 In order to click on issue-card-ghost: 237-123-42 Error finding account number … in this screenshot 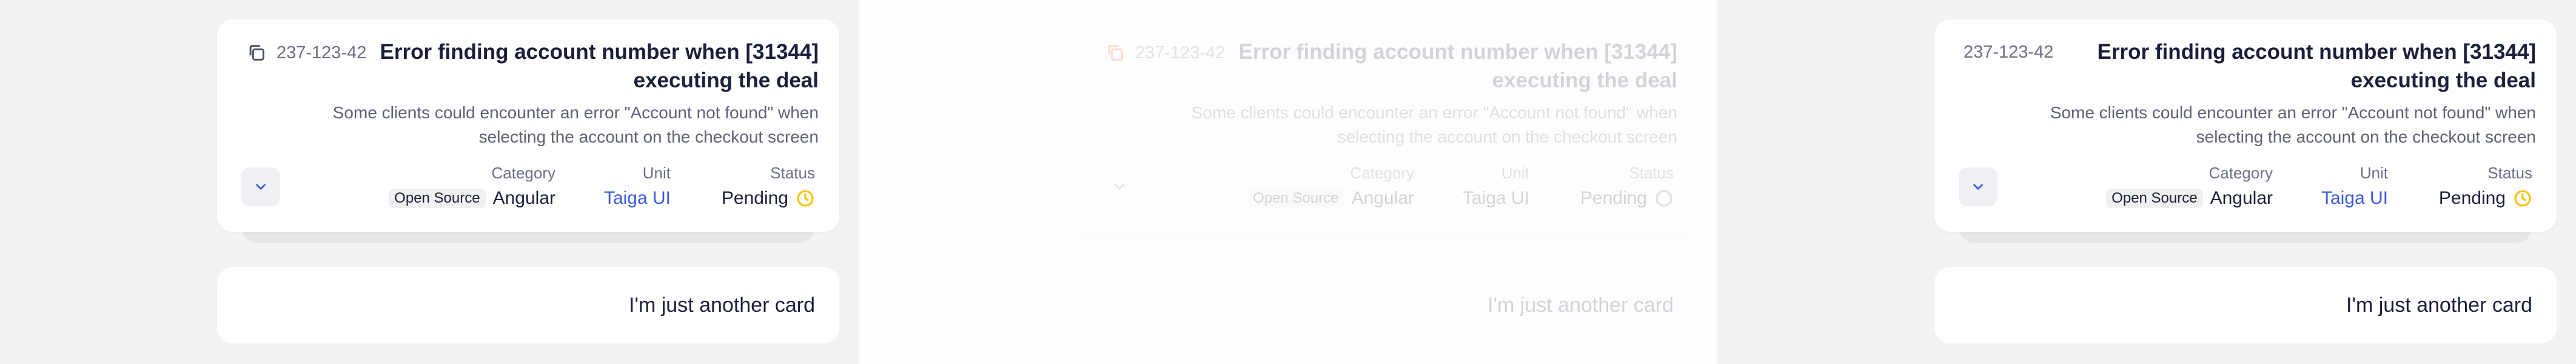, I will do `click(1387, 125)`.